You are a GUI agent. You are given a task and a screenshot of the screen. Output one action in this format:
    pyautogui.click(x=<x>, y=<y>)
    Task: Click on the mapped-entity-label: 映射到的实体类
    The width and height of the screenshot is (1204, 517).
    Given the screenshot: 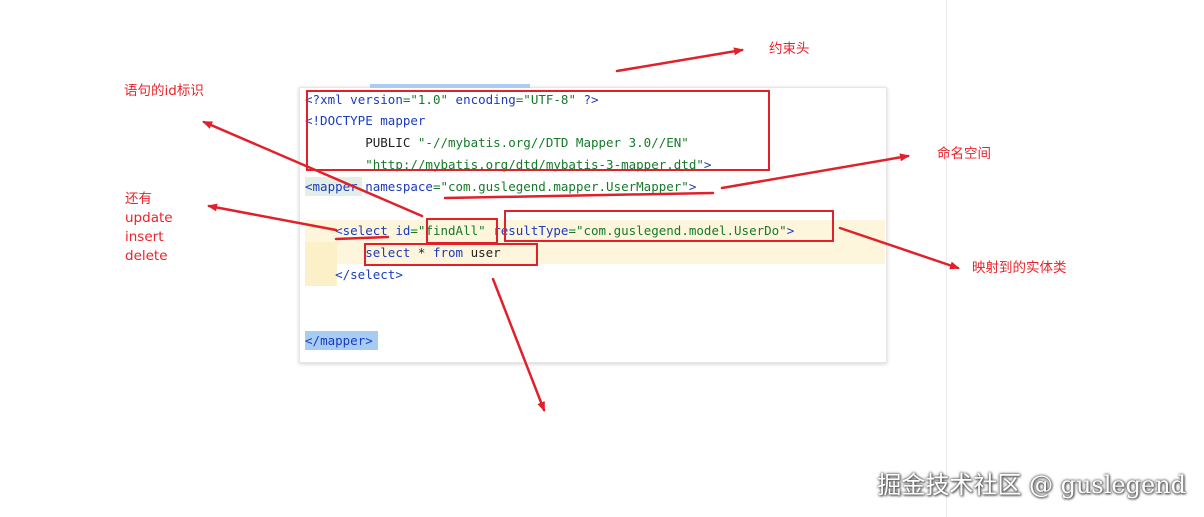 What is the action you would take?
    pyautogui.click(x=1019, y=268)
    